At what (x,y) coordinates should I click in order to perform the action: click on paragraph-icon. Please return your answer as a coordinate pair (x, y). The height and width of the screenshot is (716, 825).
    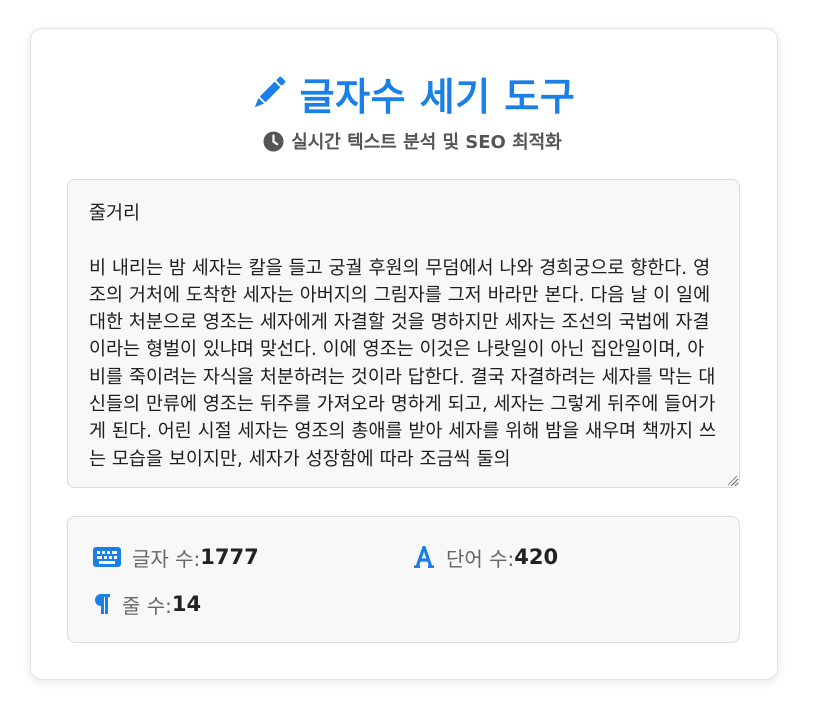
    Looking at the image, I should click on (102, 604).